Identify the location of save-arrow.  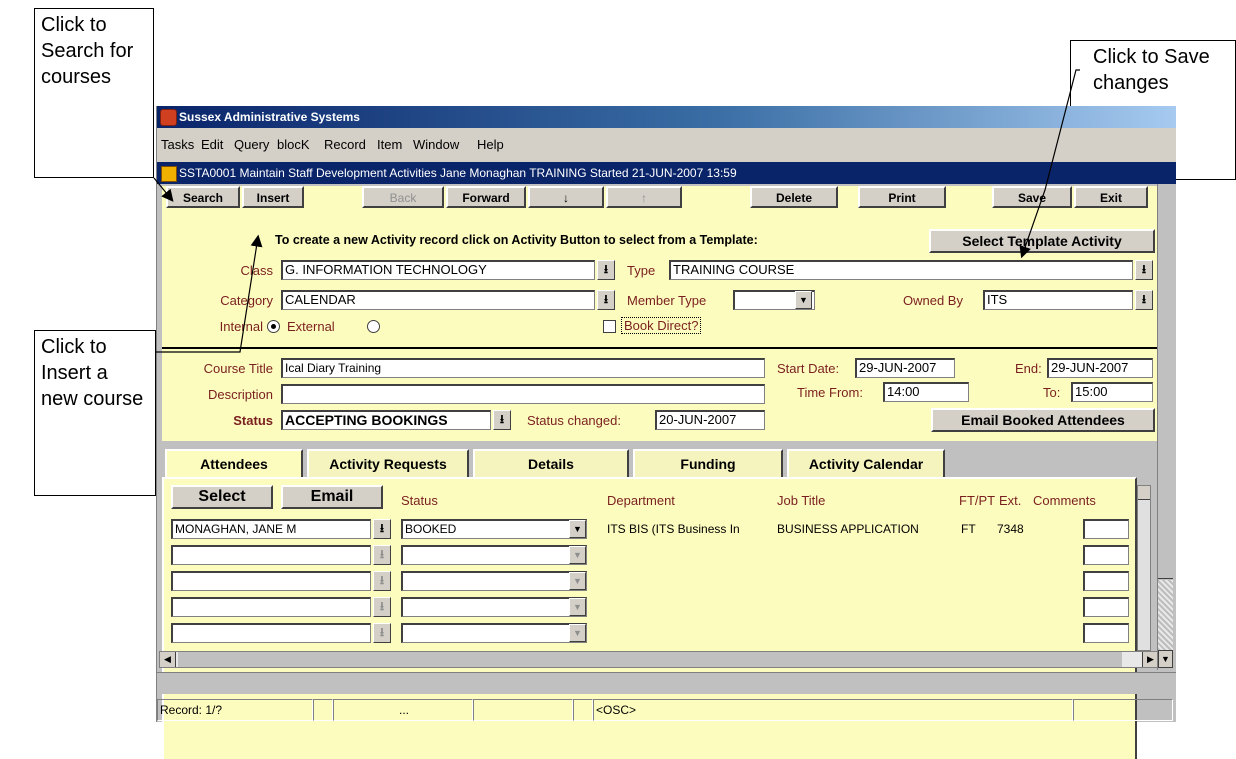
(1049, 164).